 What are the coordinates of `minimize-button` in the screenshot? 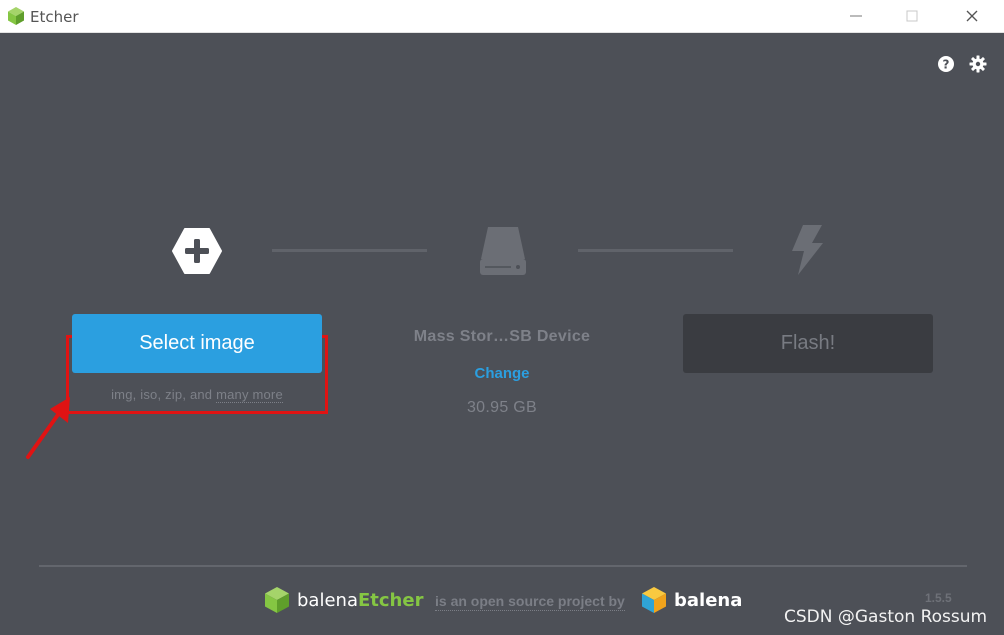 It's located at (857, 16).